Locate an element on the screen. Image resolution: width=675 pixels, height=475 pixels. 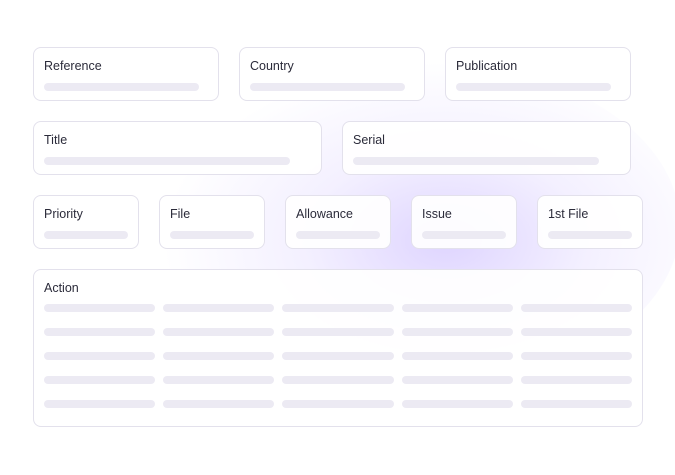
allowance-field: Allowance is located at coordinates (338, 222).